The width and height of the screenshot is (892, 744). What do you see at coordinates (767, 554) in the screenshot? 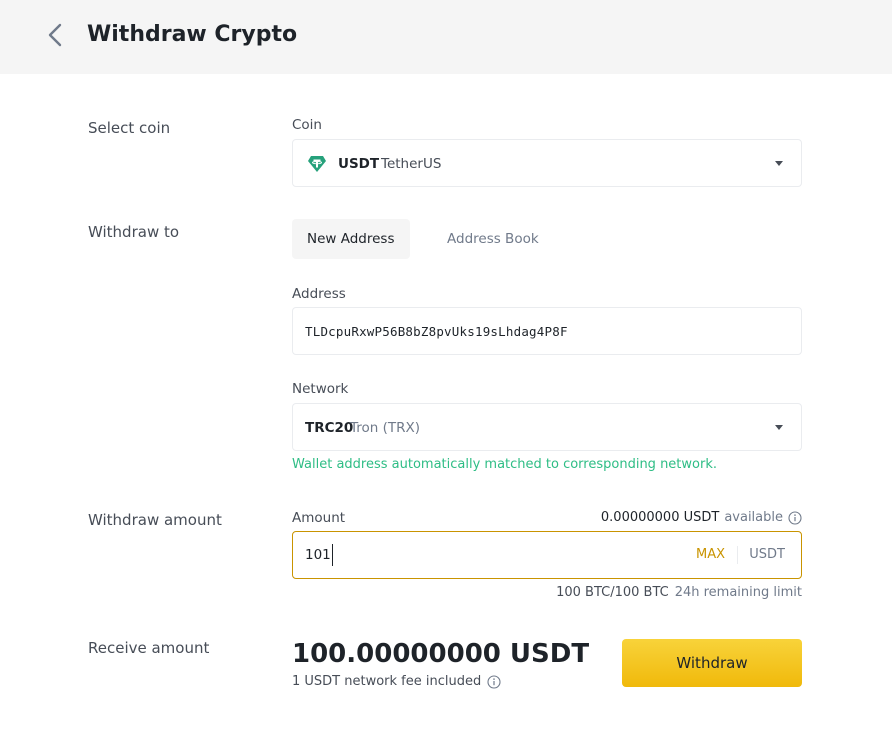
I see `amount-unit: USDT` at bounding box center [767, 554].